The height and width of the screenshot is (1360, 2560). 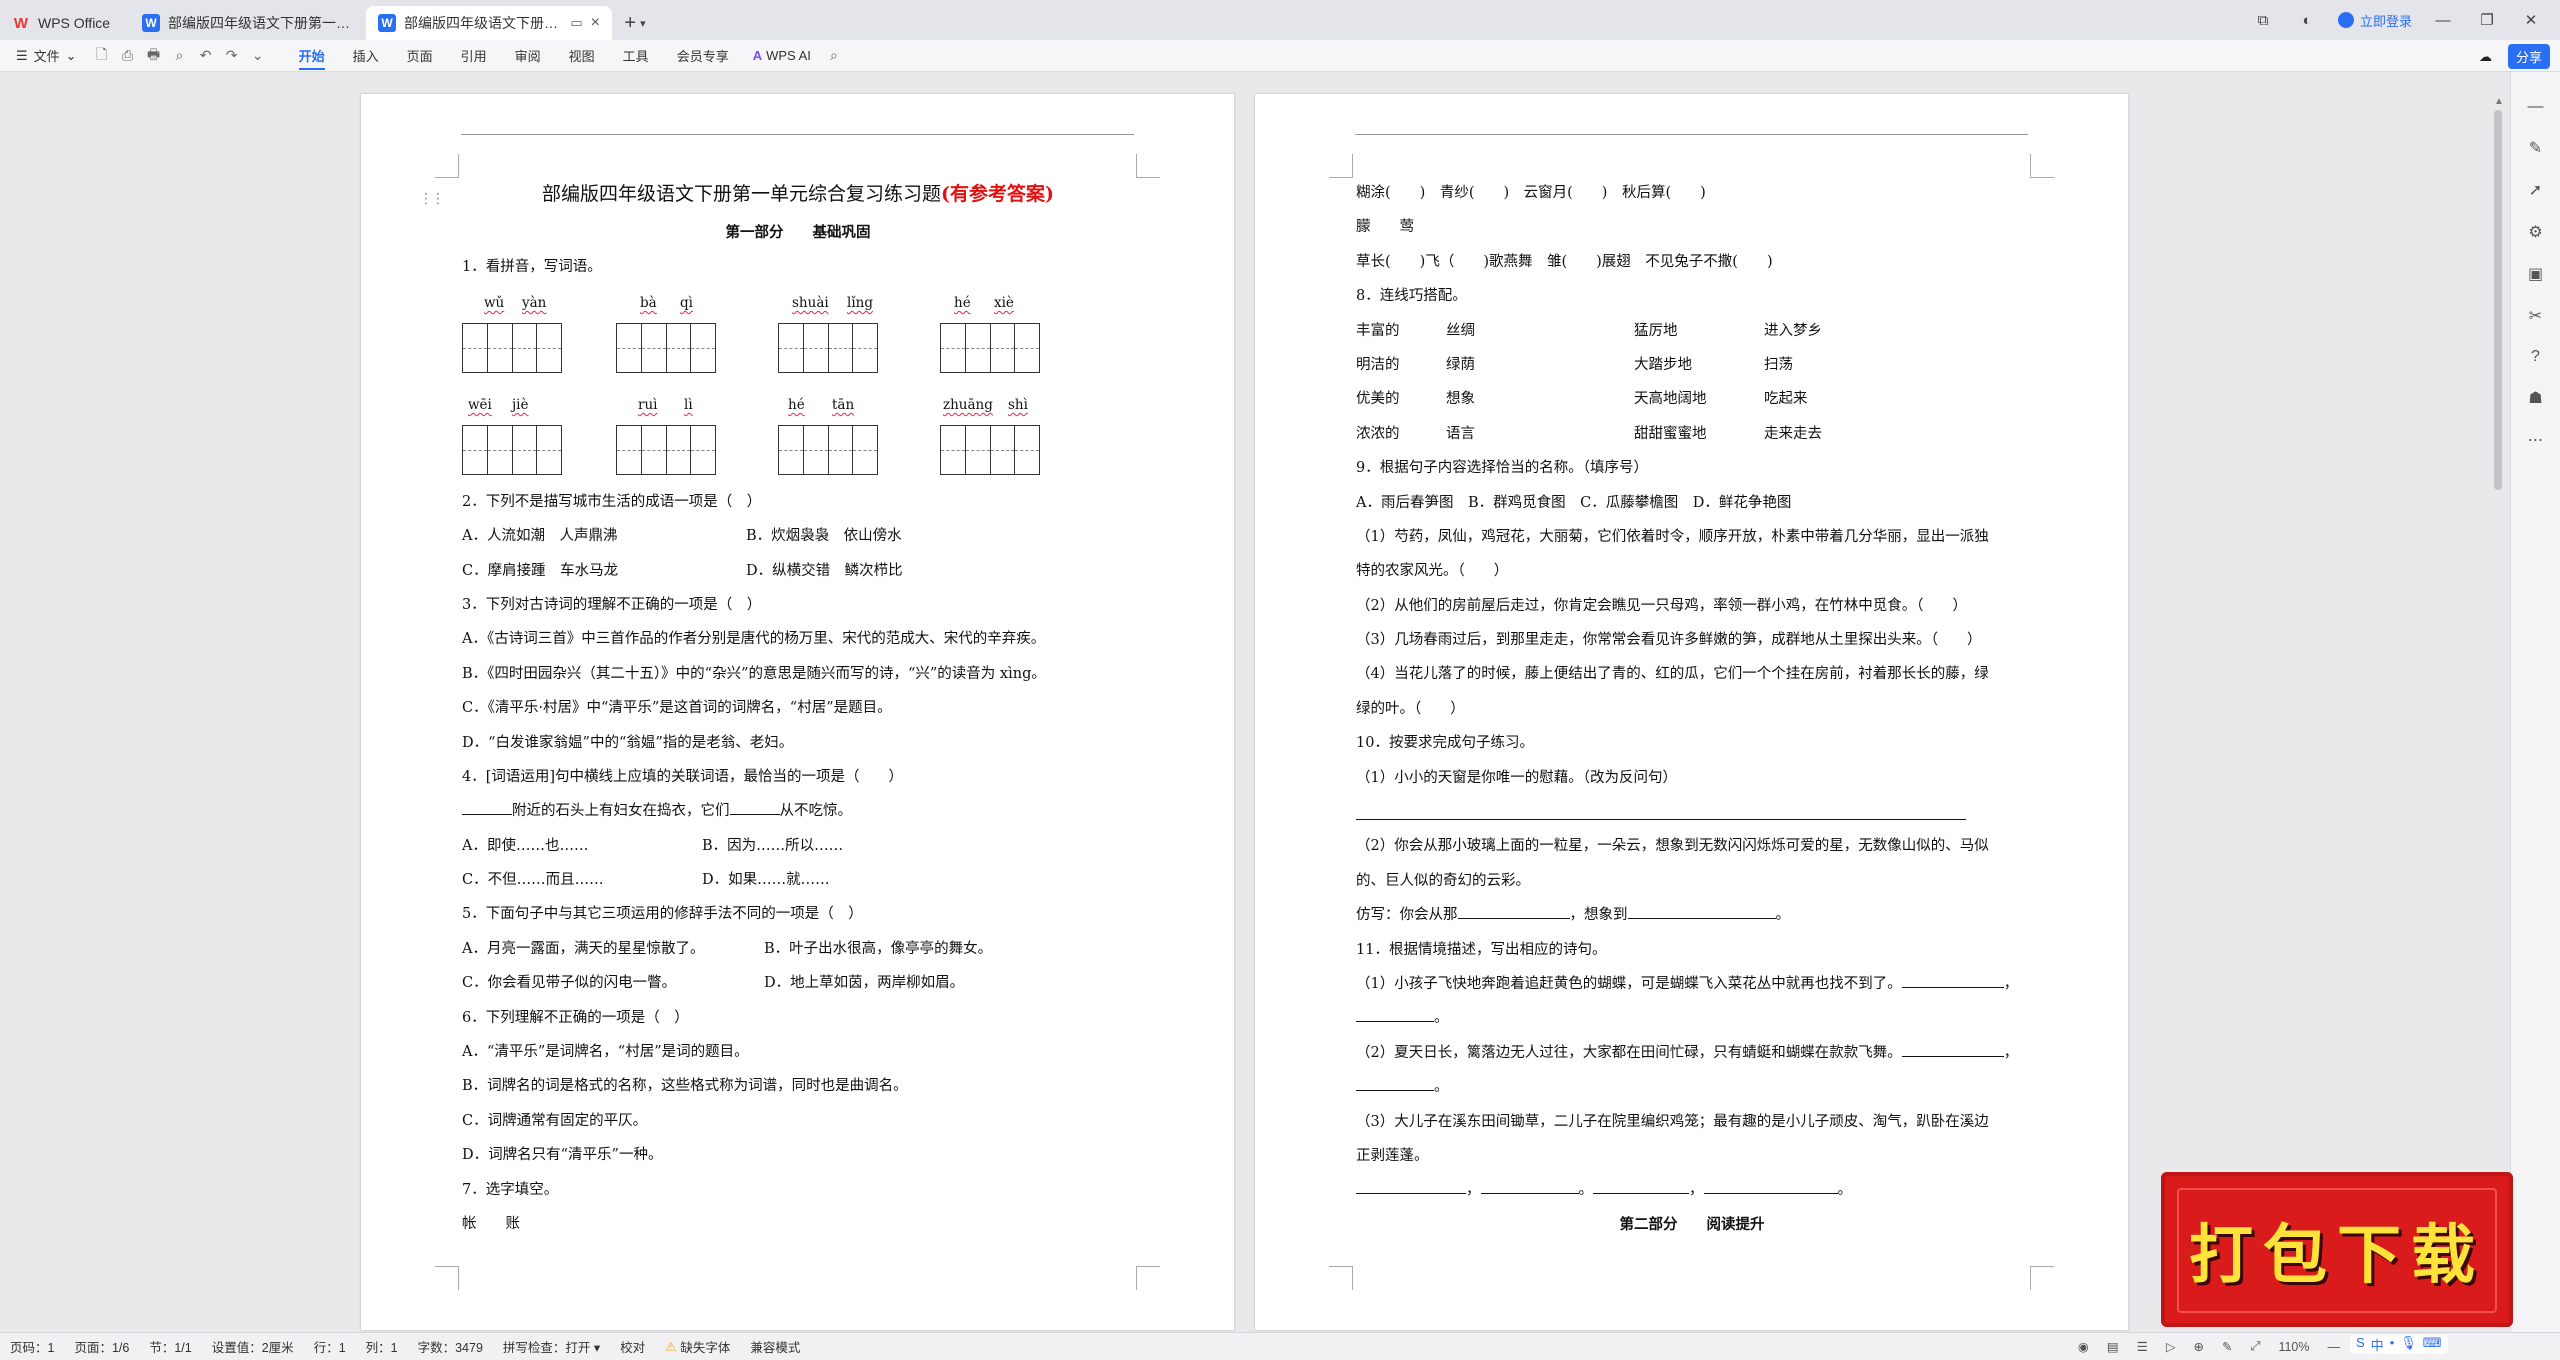 What do you see at coordinates (2528, 56) in the screenshot?
I see `share-button: 分享` at bounding box center [2528, 56].